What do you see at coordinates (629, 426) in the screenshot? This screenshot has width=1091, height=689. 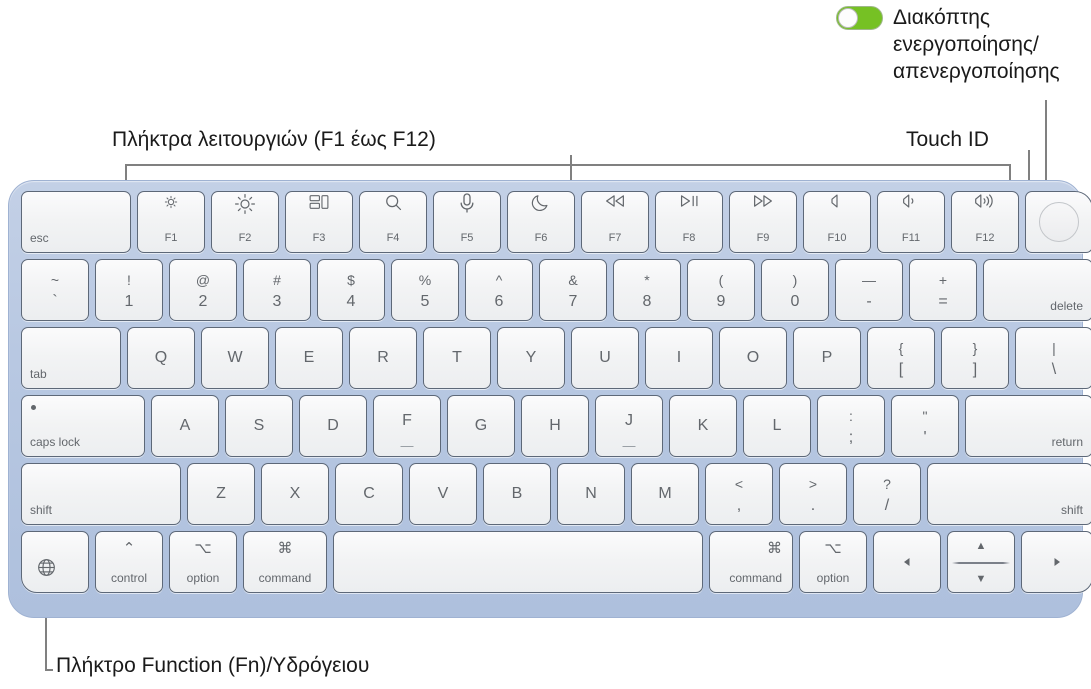 I see `key-j: J` at bounding box center [629, 426].